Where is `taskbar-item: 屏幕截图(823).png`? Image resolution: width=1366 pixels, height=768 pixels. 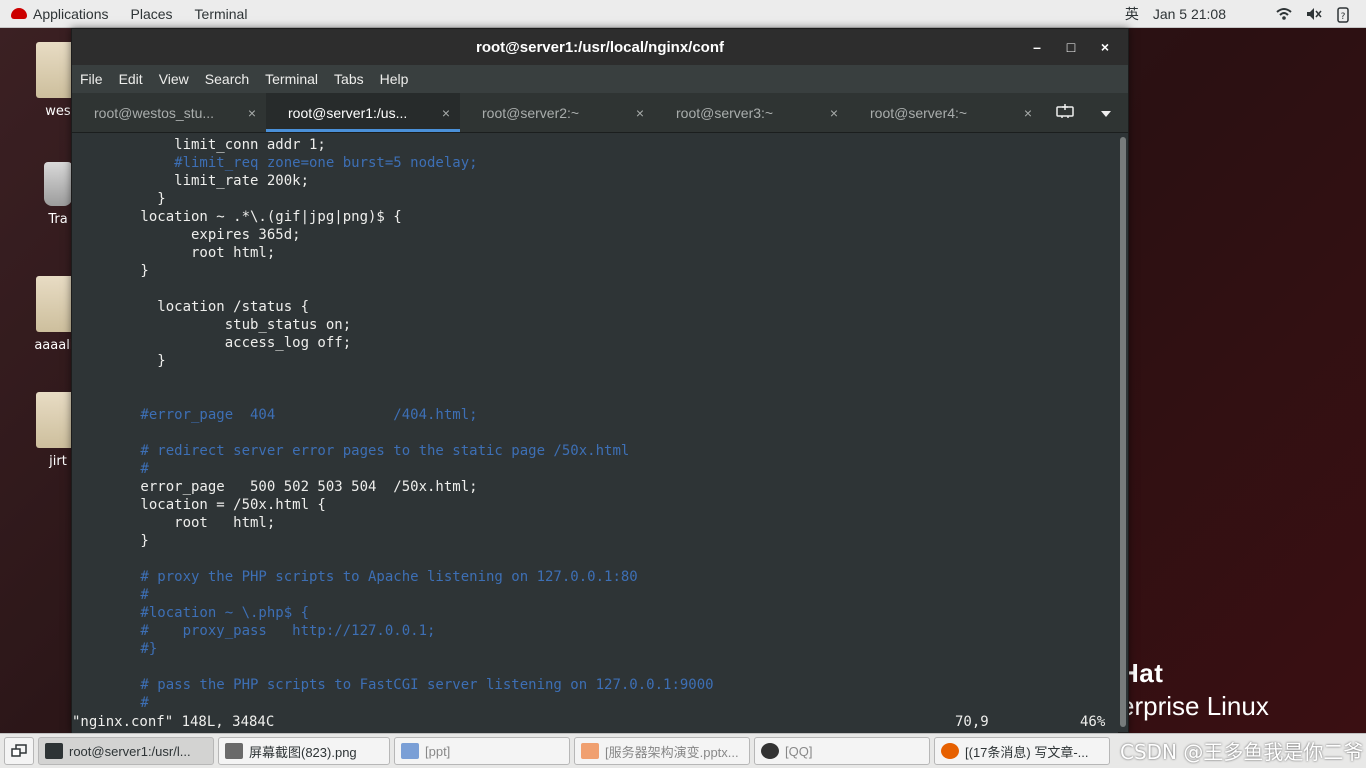 taskbar-item: 屏幕截图(823).png is located at coordinates (304, 751).